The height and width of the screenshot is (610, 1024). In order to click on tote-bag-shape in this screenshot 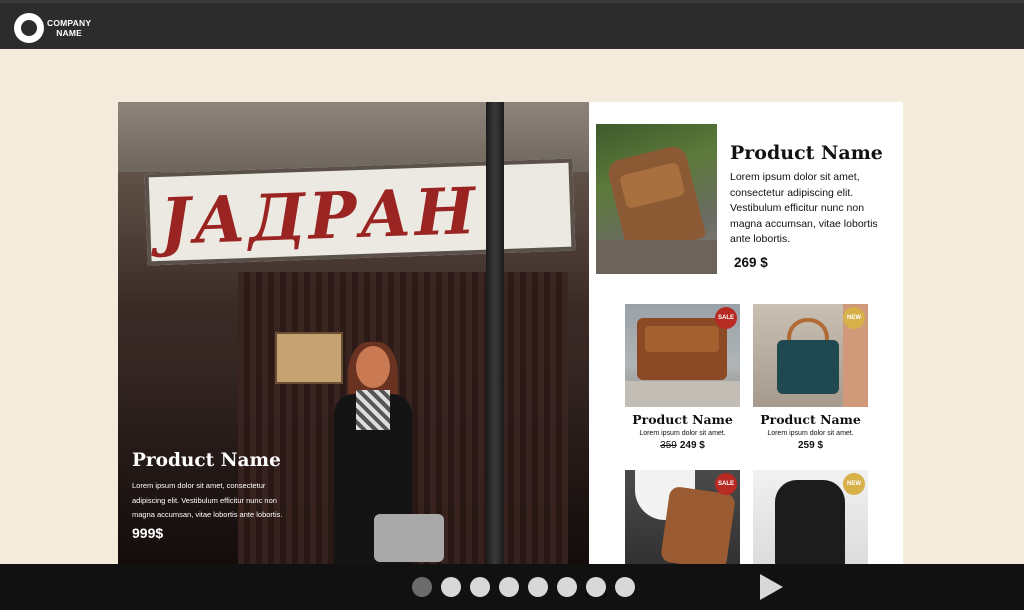, I will do `click(698, 524)`.